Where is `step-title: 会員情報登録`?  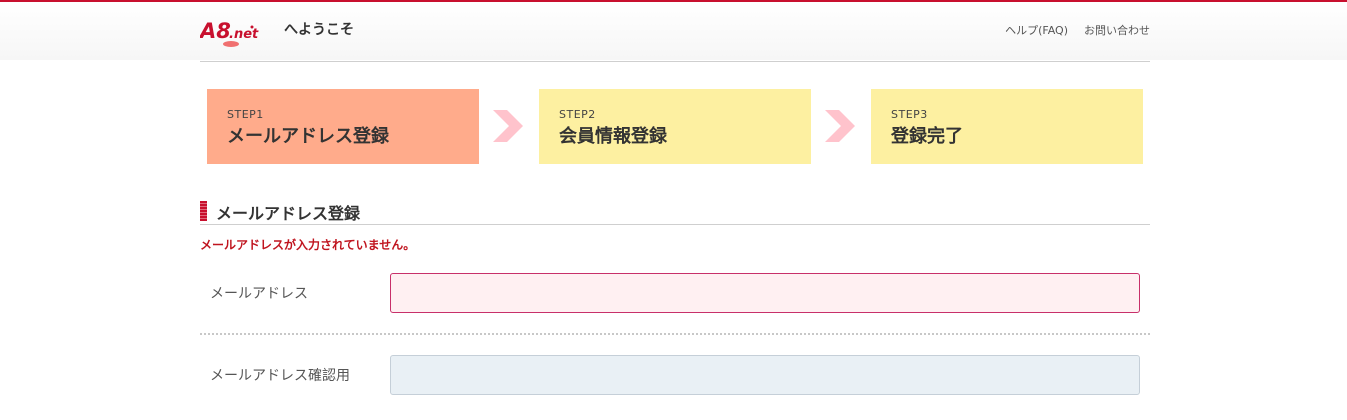 step-title: 会員情報登録 is located at coordinates (613, 136).